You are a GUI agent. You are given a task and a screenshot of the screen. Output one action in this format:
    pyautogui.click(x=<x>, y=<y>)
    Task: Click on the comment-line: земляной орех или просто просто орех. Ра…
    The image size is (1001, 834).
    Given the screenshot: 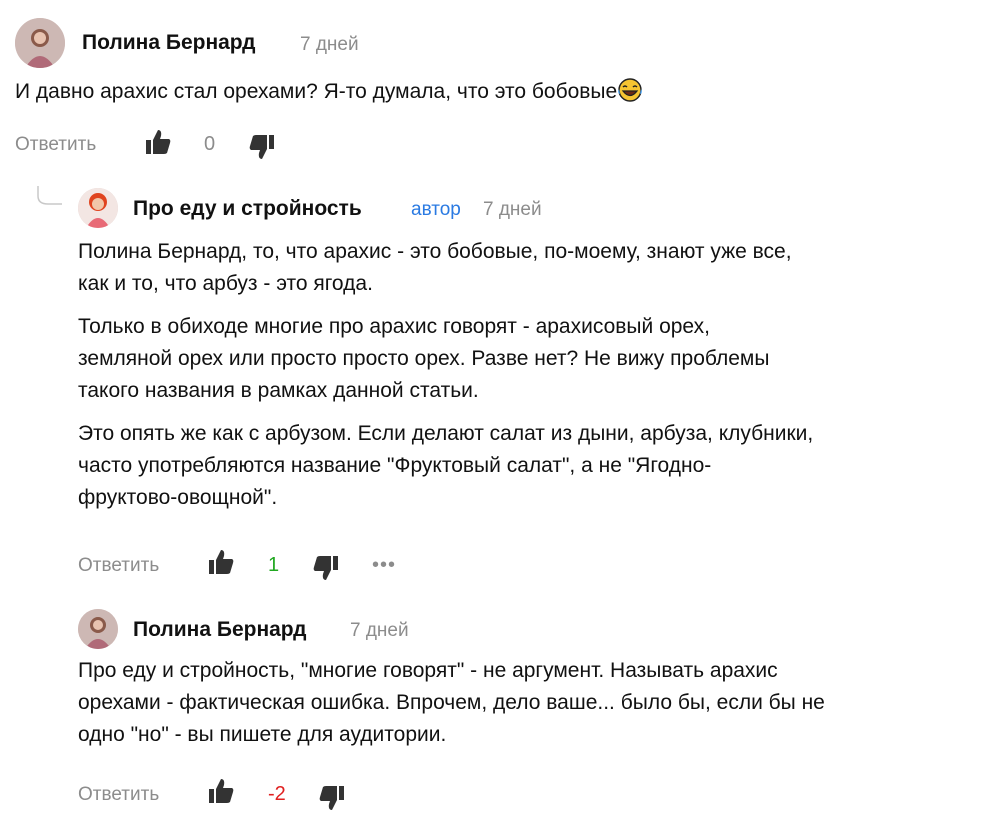 What is the action you would take?
    pyautogui.click(x=424, y=358)
    